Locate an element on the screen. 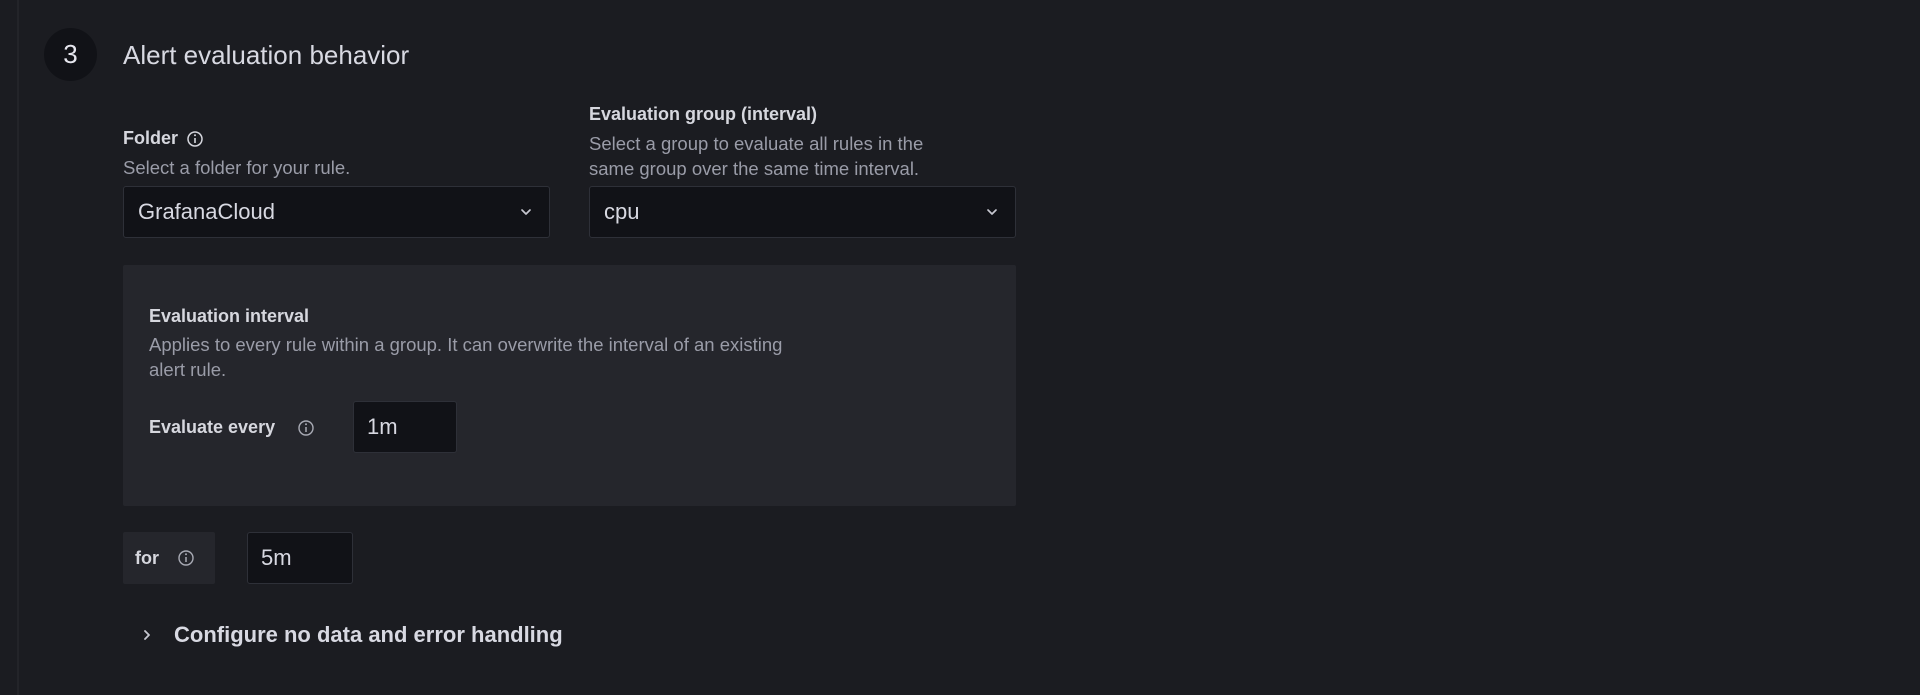 This screenshot has height=695, width=1920. folder-select: GrafanaCloud is located at coordinates (336, 212).